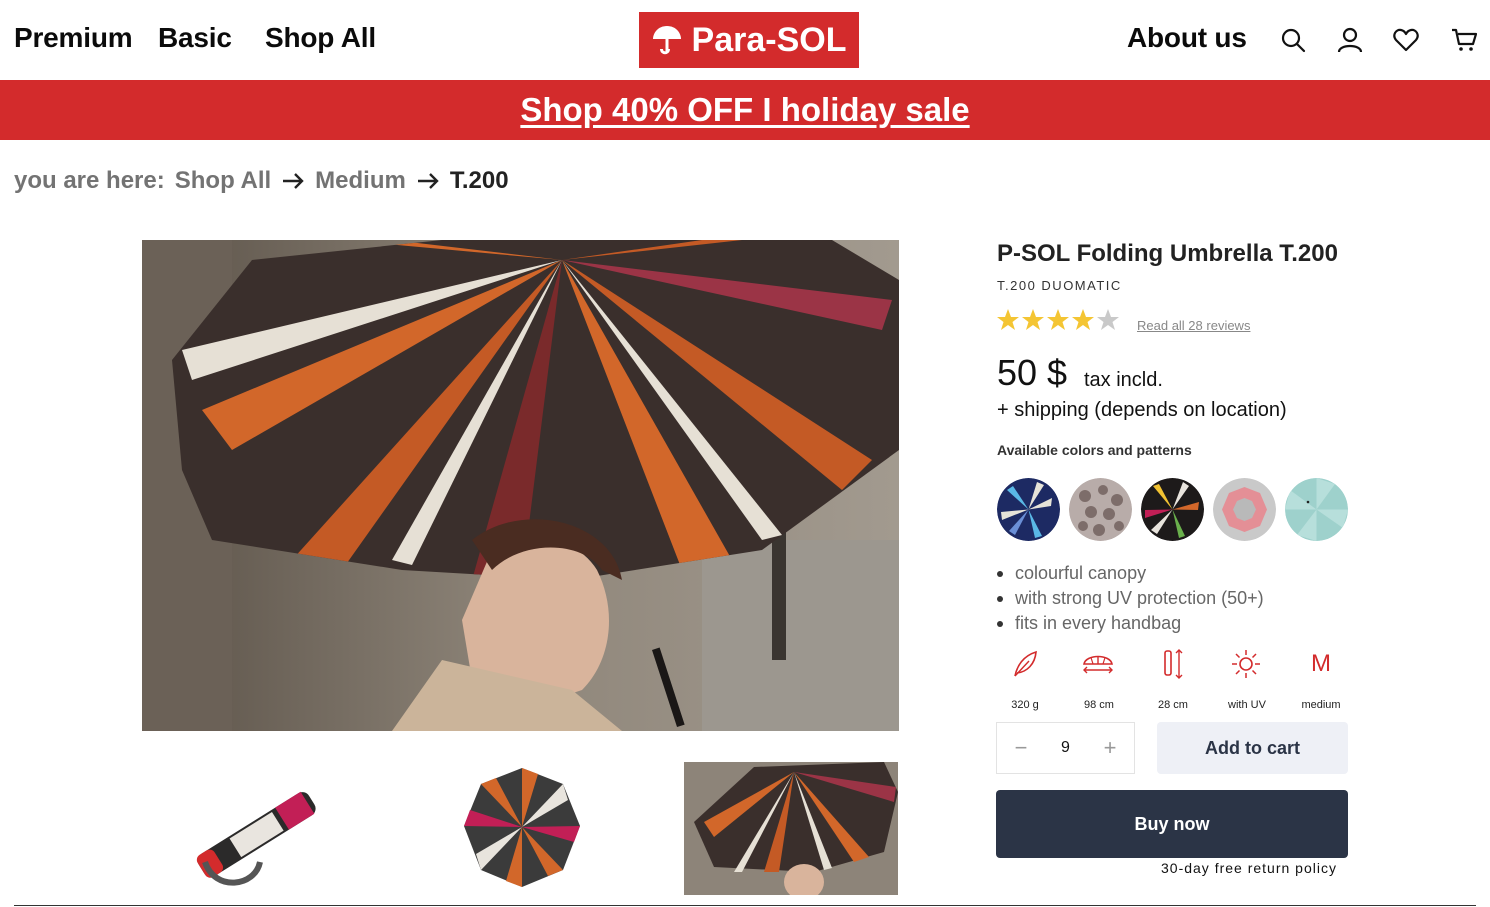  Describe the element at coordinates (745, 905) in the screenshot. I see `divider` at that location.